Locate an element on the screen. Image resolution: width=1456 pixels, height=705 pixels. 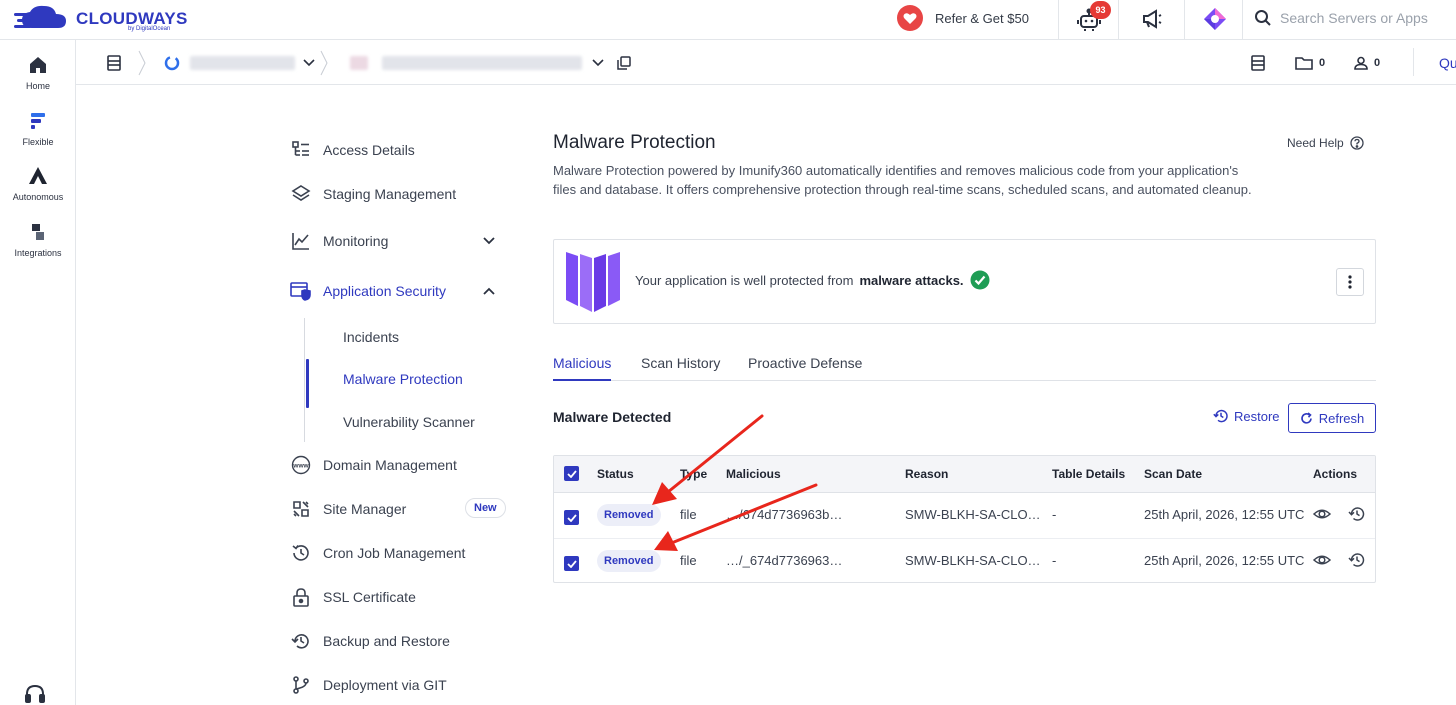
nav-incidents: Incidents is located at coordinates (371, 337).